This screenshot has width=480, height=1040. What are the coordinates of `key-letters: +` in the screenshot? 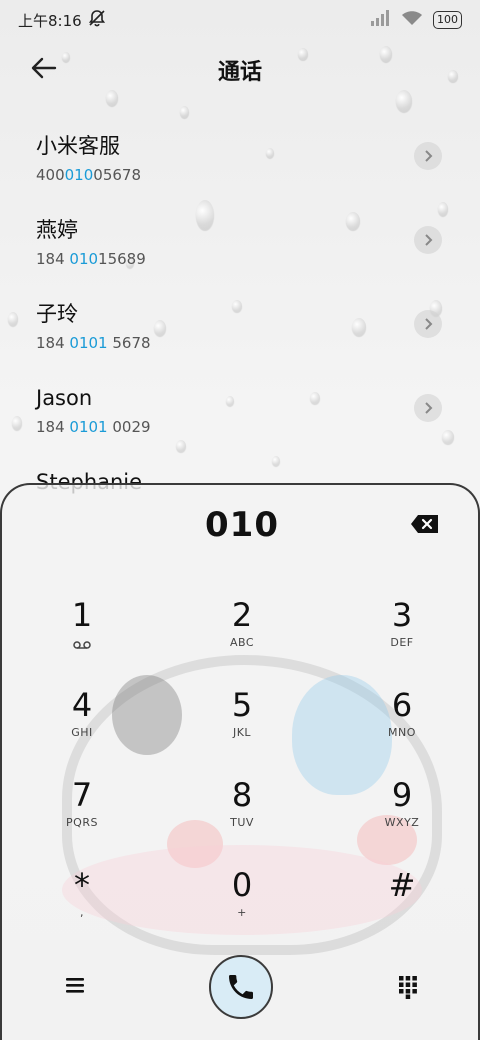 It's located at (242, 912).